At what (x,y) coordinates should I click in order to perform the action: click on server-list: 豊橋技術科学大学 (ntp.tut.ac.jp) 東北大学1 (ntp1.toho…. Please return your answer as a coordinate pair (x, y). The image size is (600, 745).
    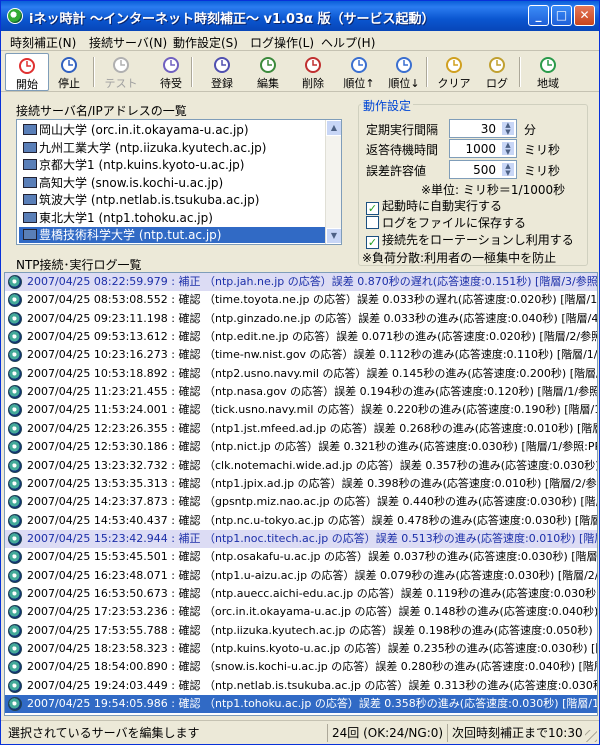
    Looking at the image, I should click on (179, 182).